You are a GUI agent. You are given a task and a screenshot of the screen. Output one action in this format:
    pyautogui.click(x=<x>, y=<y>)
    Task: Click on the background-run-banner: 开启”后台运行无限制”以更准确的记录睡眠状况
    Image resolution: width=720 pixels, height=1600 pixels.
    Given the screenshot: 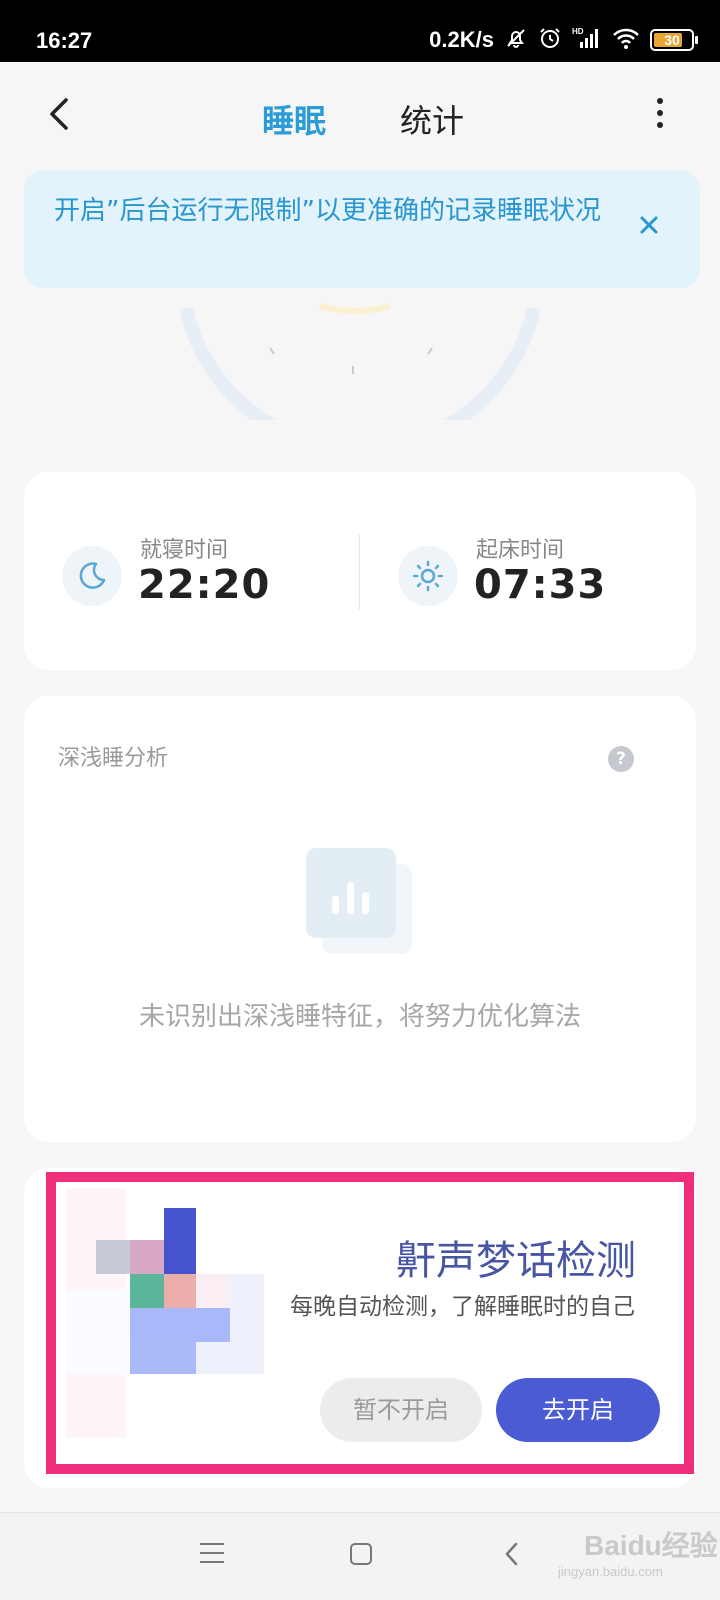 What is the action you would take?
    pyautogui.click(x=362, y=229)
    